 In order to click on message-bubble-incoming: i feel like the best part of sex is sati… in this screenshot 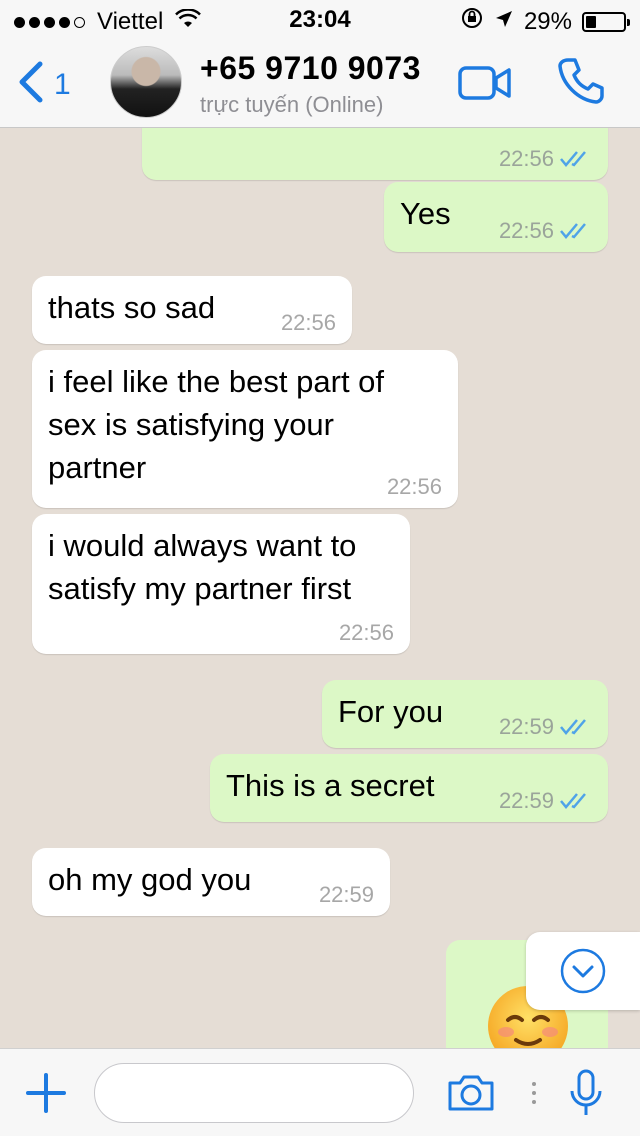, I will do `click(245, 429)`.